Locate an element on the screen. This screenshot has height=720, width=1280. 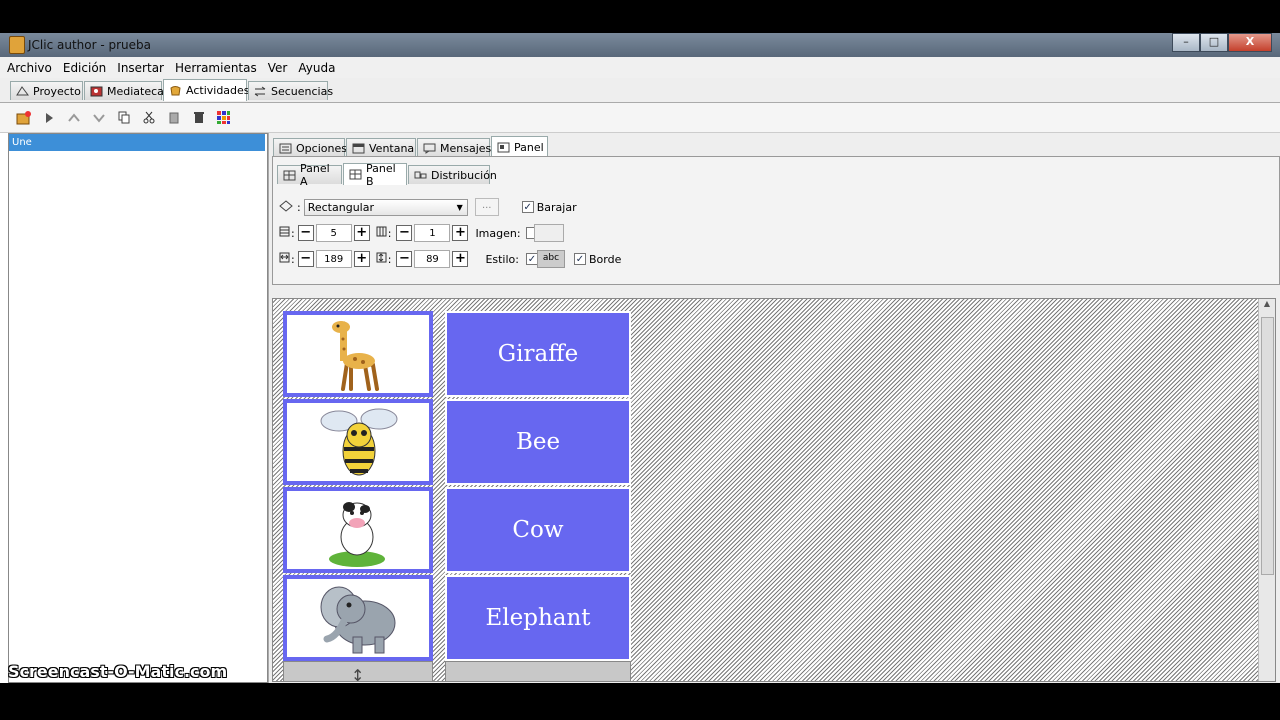
height-input: 89 is located at coordinates (432, 259).